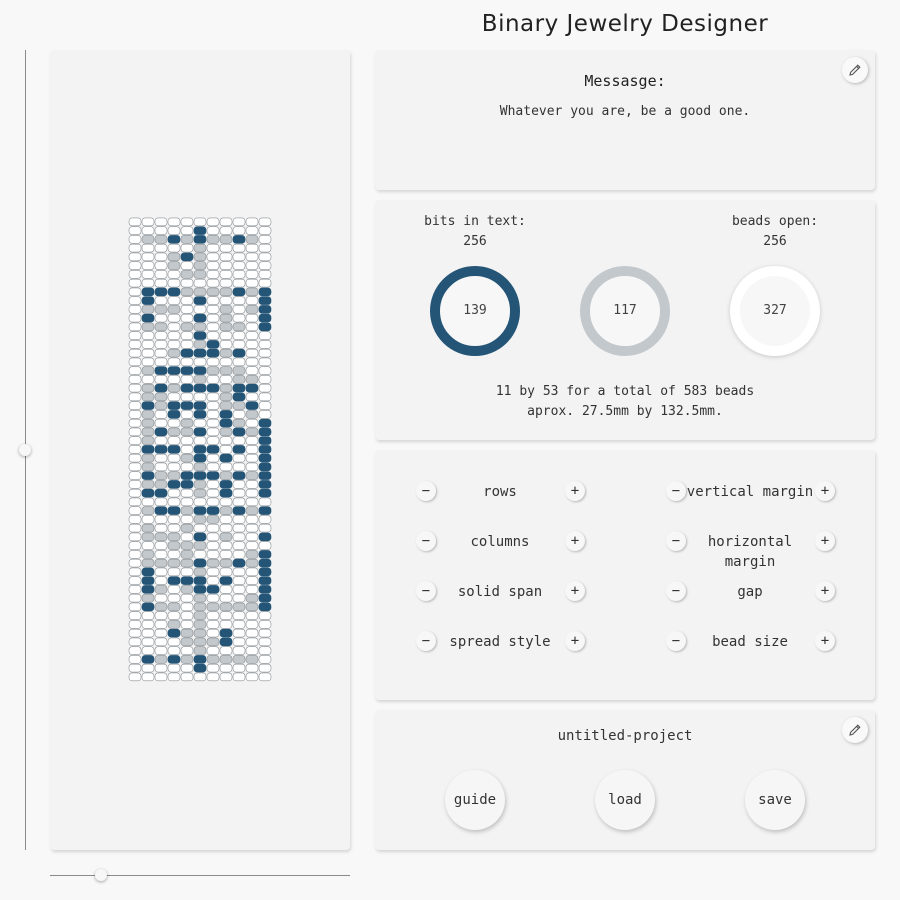 The width and height of the screenshot is (900, 900). Describe the element at coordinates (825, 541) in the screenshot. I see `horizontal-margin-increase-button: +` at that location.